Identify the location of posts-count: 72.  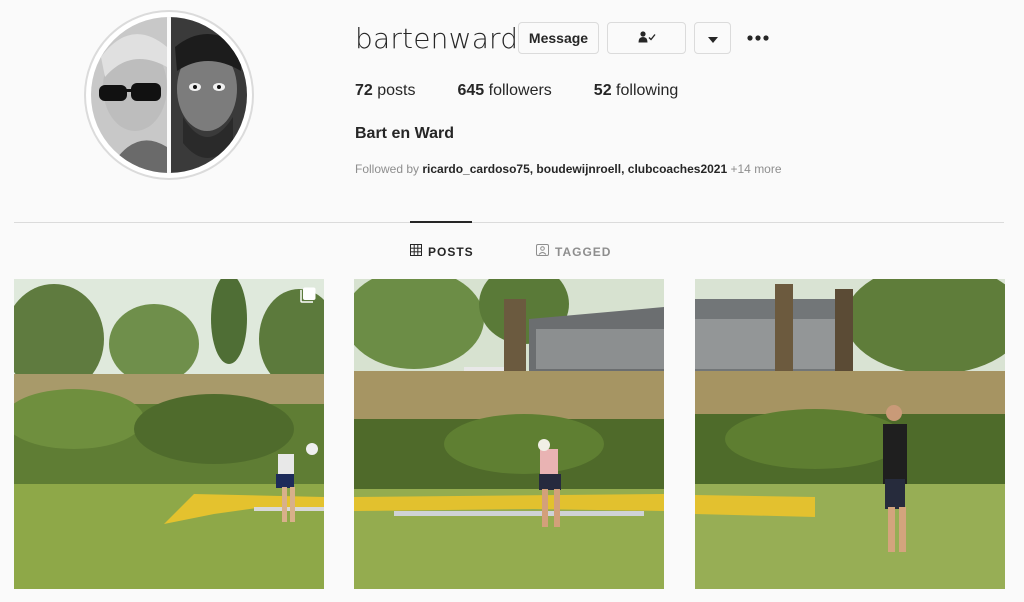
(364, 90).